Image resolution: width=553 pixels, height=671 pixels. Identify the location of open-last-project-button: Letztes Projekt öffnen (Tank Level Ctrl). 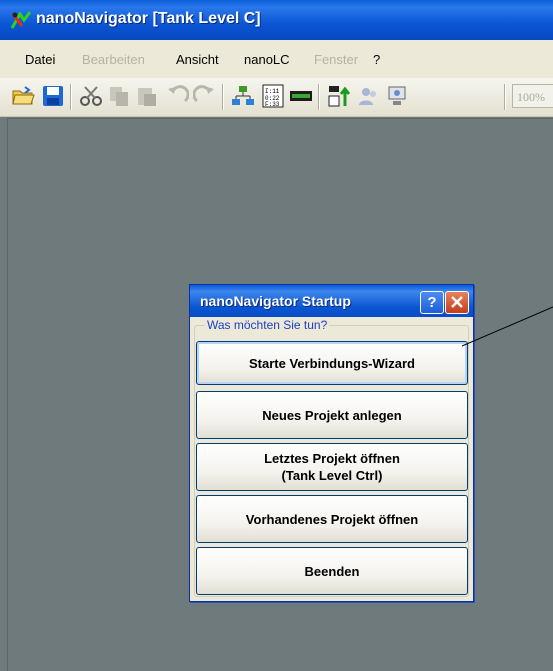
(332, 467).